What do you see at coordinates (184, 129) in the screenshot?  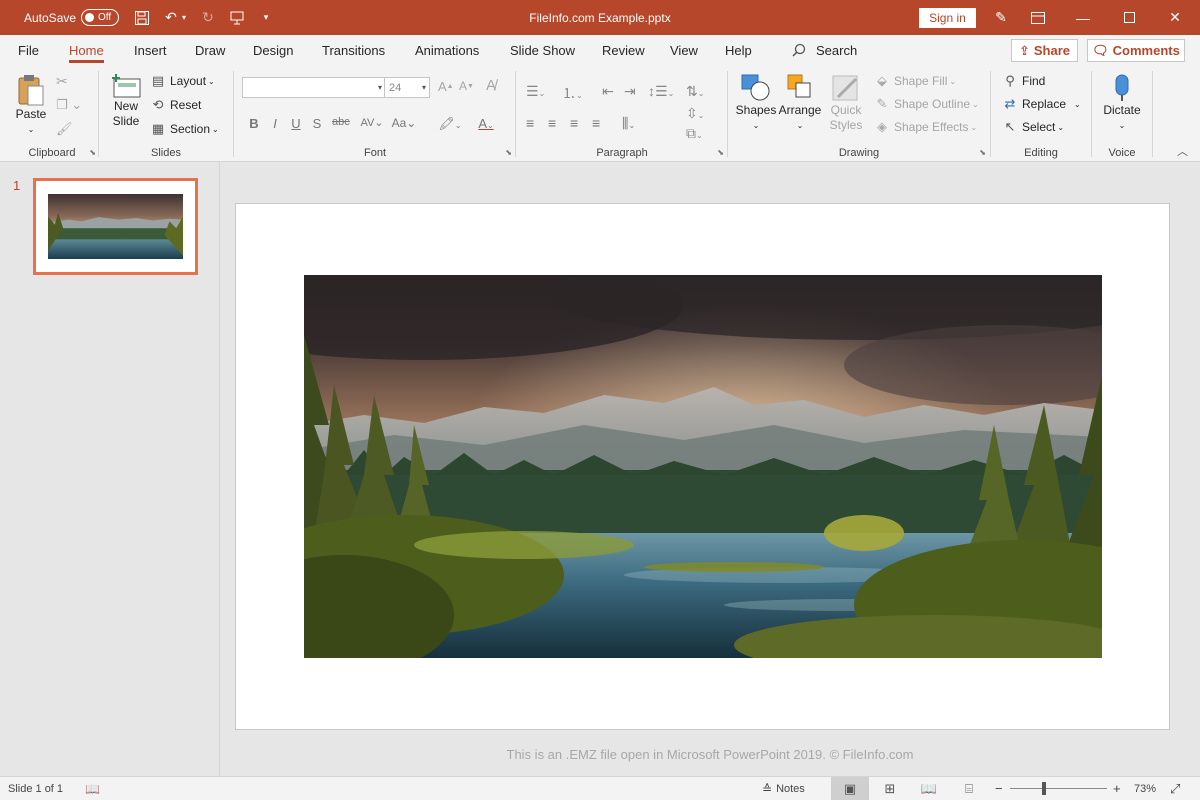 I see `section-button: ▦ Section ⌄` at bounding box center [184, 129].